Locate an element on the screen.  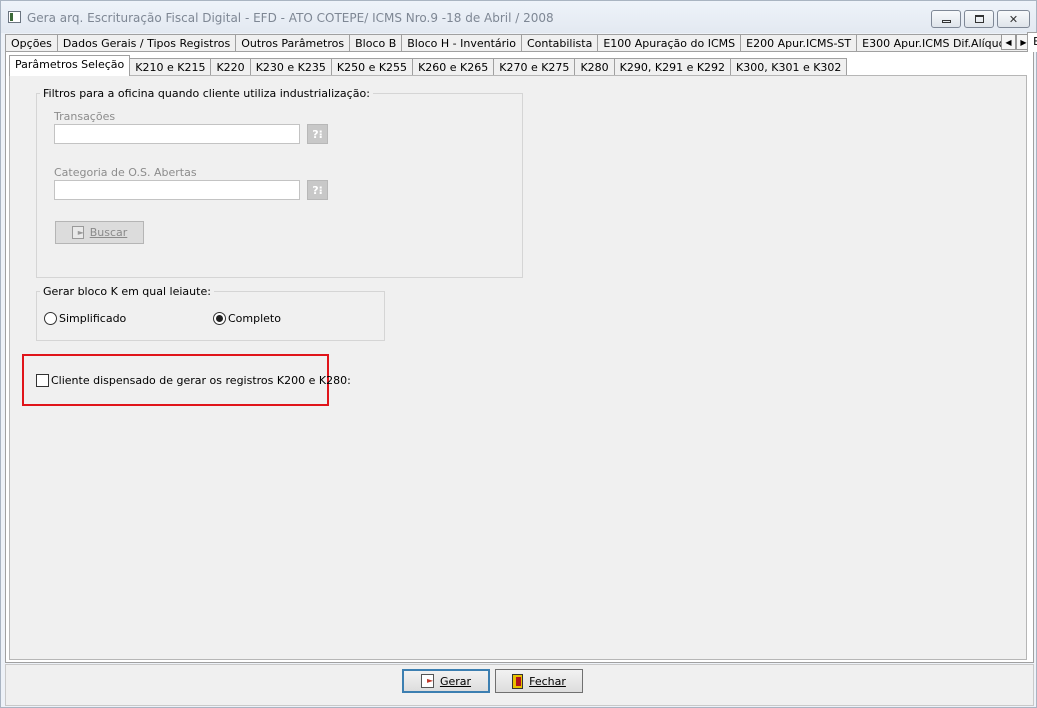
completo-radio is located at coordinates (219, 318).